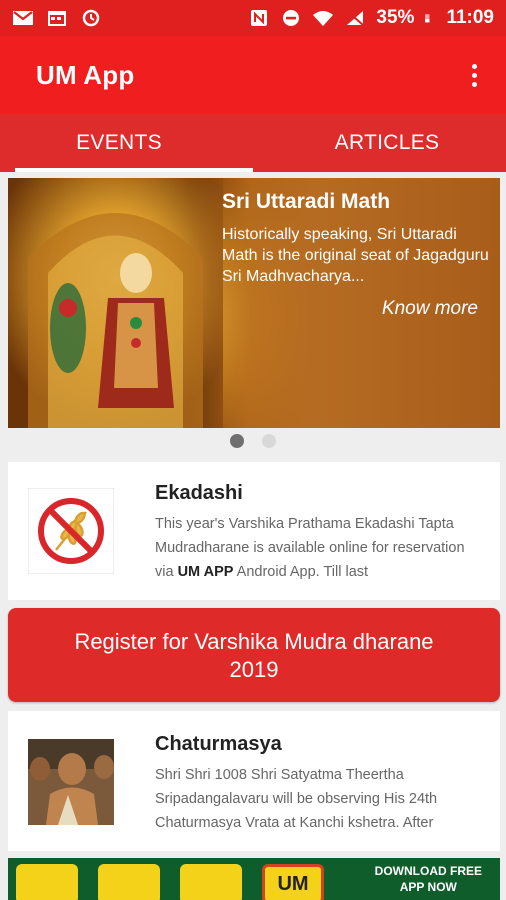  What do you see at coordinates (126, 143) in the screenshot?
I see `tab-events: EVENTS` at bounding box center [126, 143].